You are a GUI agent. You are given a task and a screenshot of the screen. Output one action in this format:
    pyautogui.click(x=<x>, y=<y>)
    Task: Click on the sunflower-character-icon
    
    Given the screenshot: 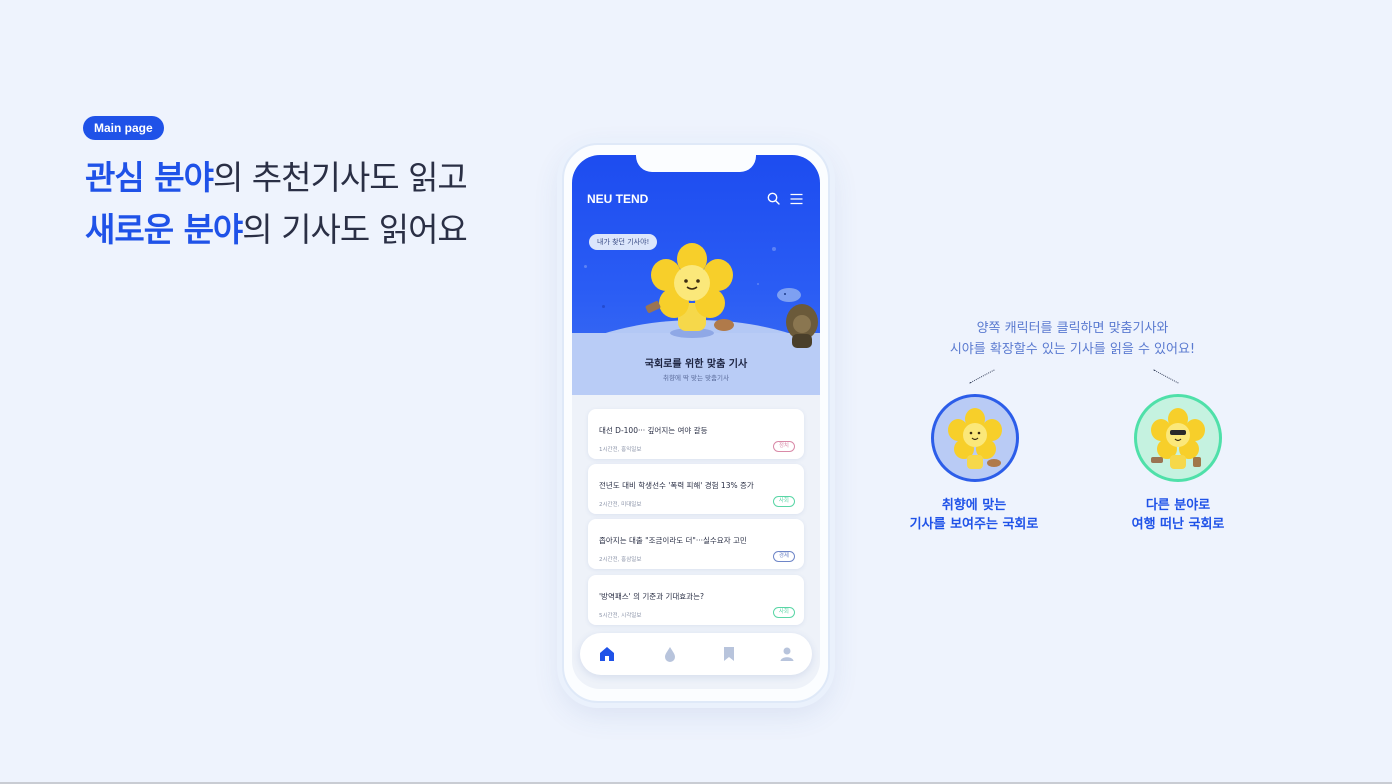 What is the action you would take?
    pyautogui.click(x=975, y=438)
    